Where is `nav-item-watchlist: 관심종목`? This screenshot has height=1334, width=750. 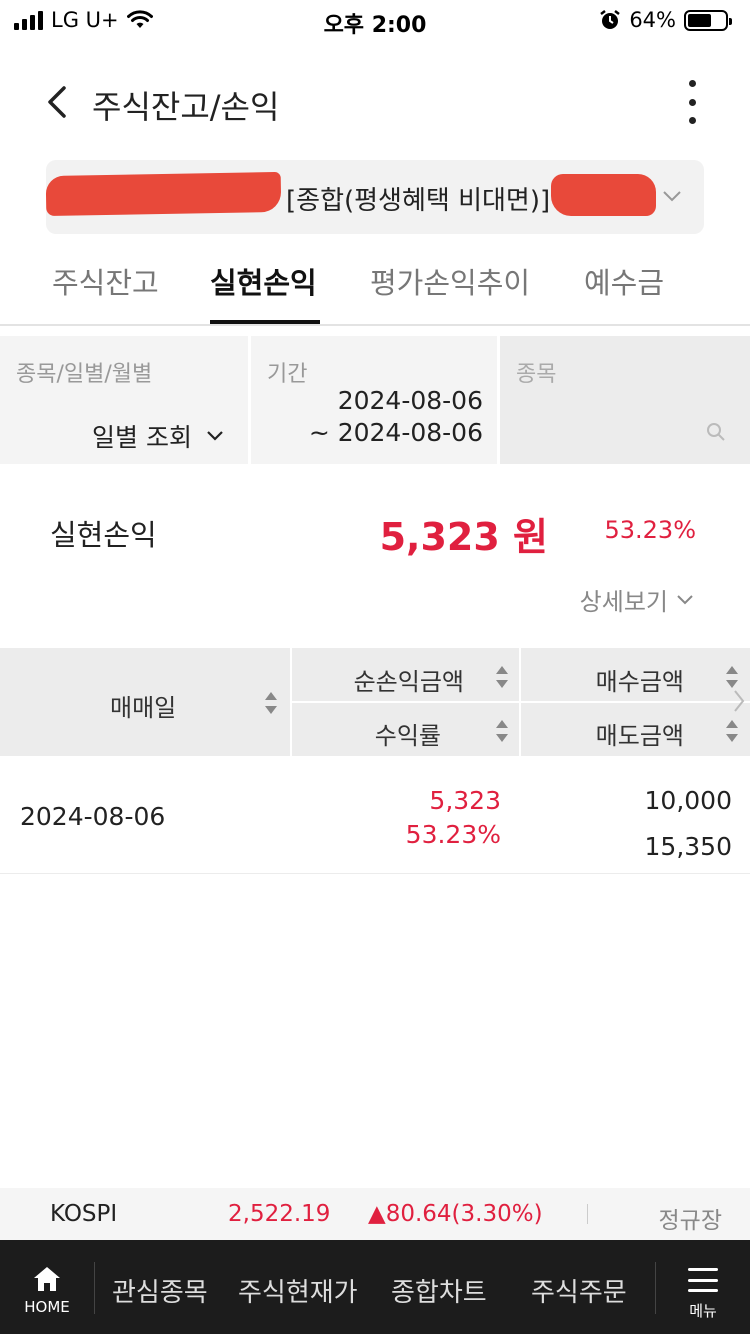
nav-item-watchlist: 관심종목 is located at coordinates (160, 1290).